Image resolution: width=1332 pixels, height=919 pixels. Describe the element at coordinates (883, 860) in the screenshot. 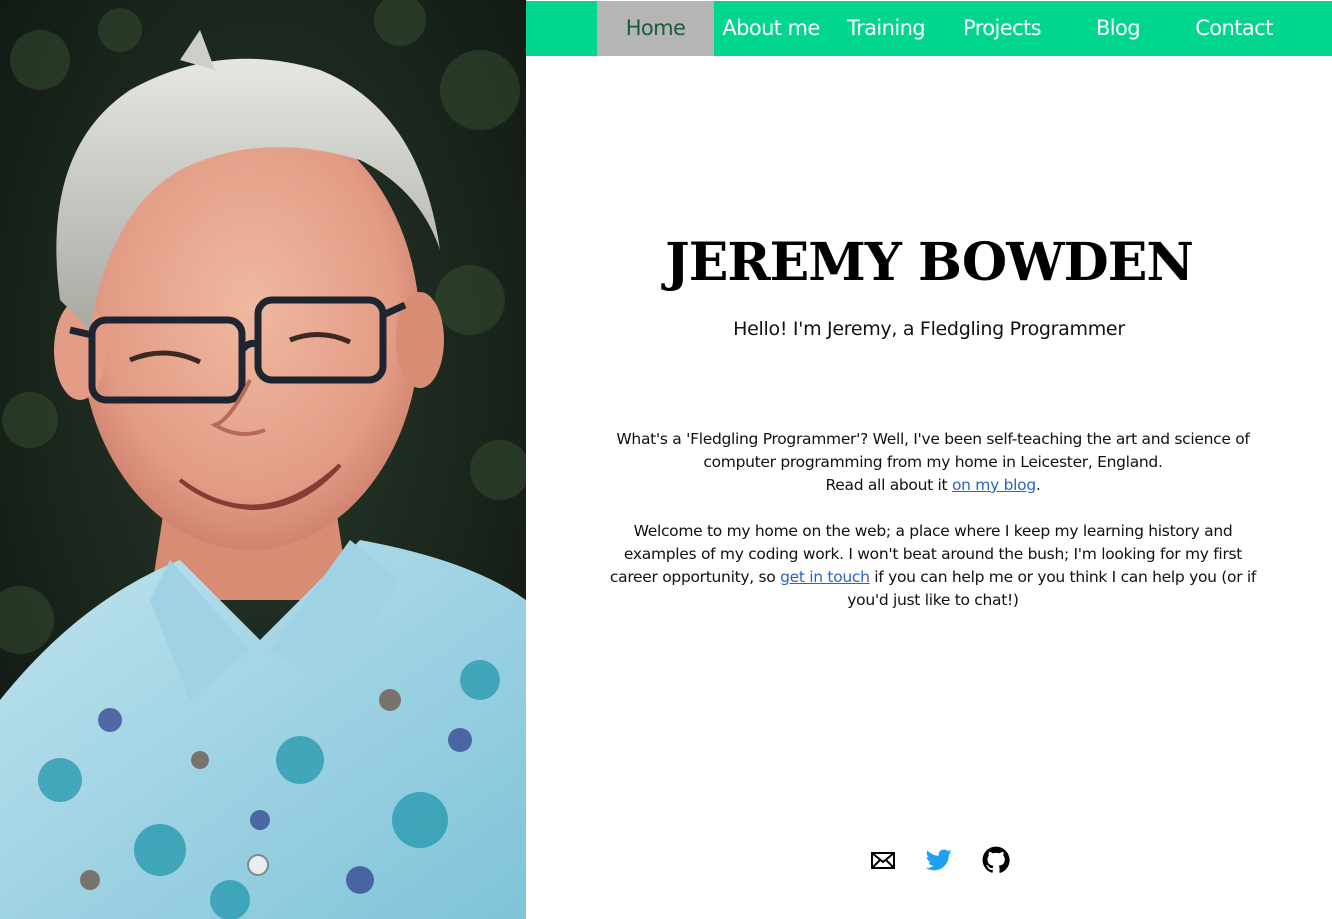

I see `email-icon` at that location.